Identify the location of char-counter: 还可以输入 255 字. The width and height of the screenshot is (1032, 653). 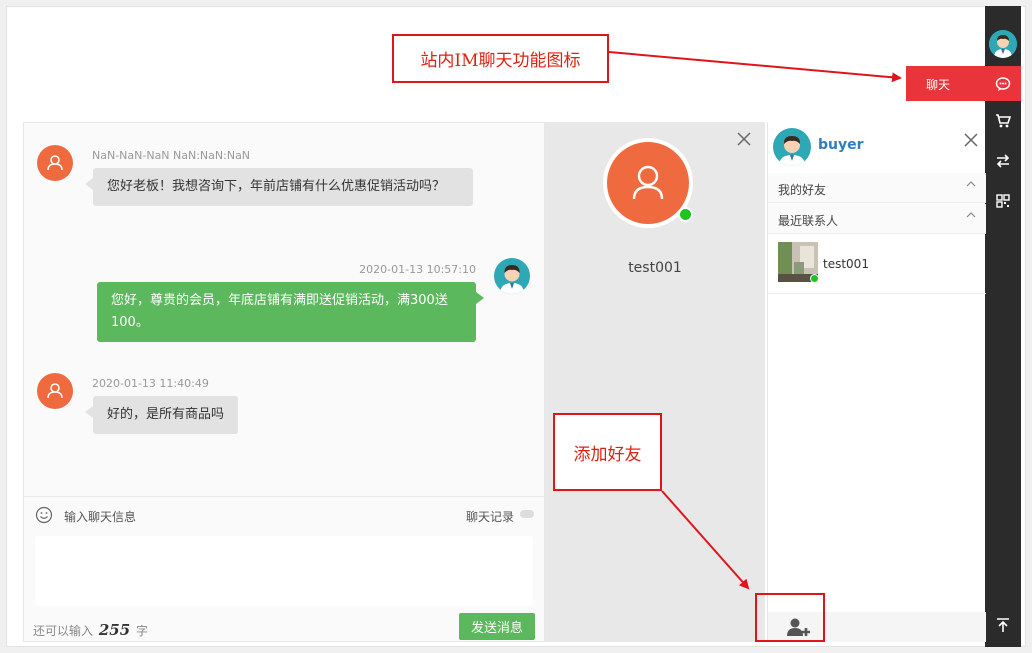
(90, 630).